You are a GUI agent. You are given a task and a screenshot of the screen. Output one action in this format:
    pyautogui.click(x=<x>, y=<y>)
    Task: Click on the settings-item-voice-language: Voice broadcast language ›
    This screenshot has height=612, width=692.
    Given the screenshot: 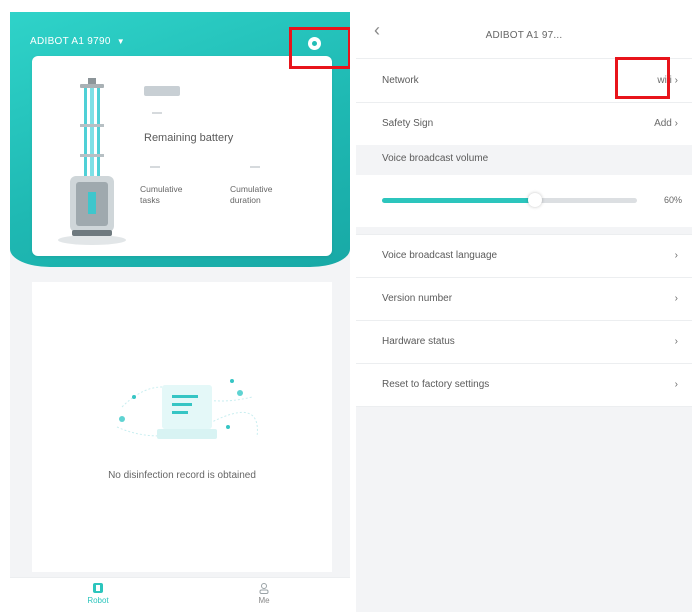 What is the action you would take?
    pyautogui.click(x=524, y=256)
    